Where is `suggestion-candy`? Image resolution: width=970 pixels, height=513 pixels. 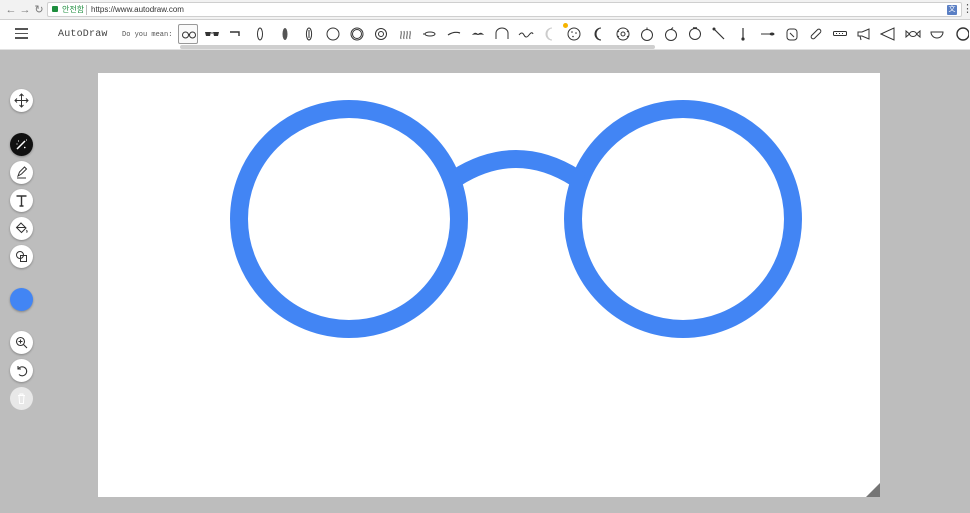
suggestion-candy is located at coordinates (913, 34).